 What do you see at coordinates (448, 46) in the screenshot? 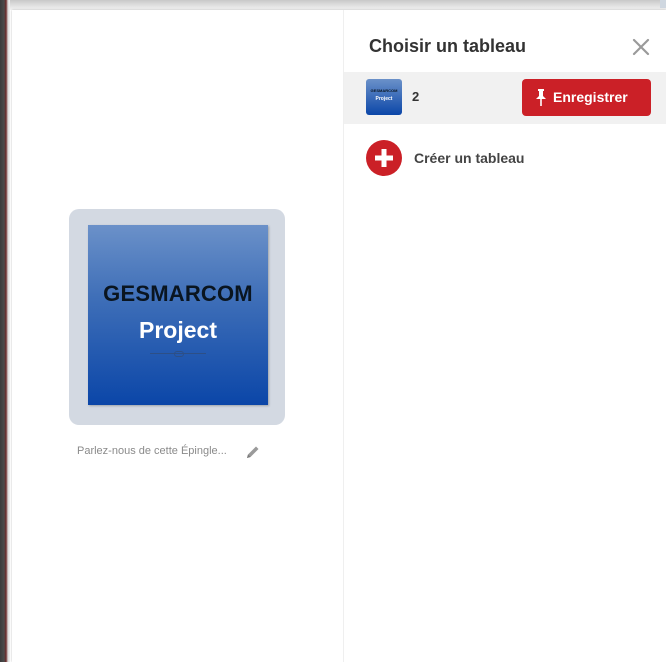
I see `panel-title: Choisir un tableau` at bounding box center [448, 46].